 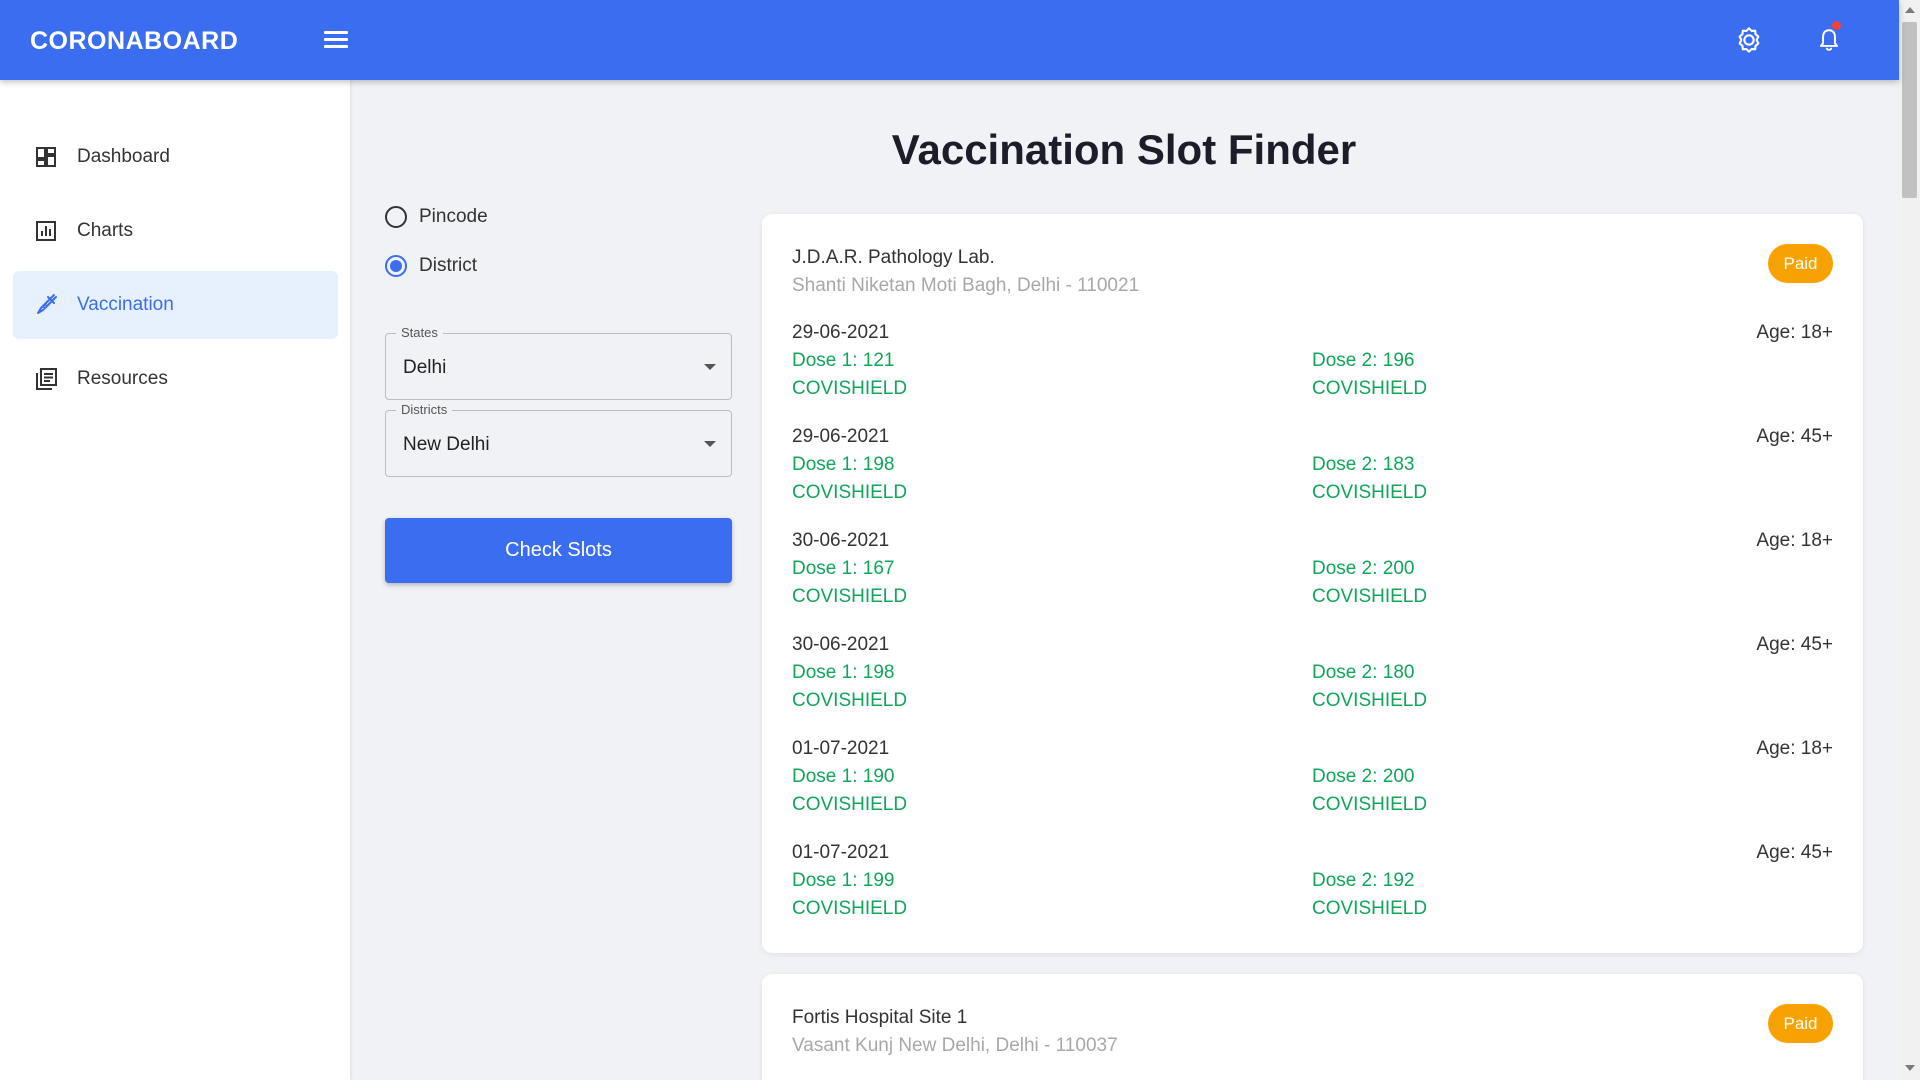 I want to click on settings-button, so click(x=1749, y=40).